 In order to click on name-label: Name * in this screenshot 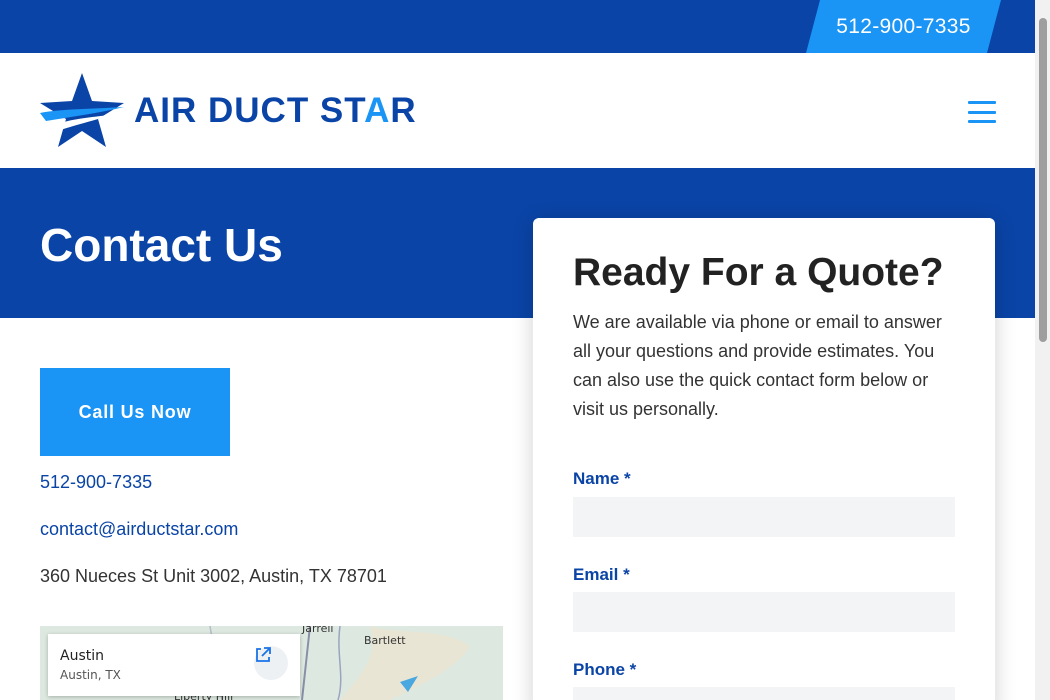, I will do `click(602, 478)`.